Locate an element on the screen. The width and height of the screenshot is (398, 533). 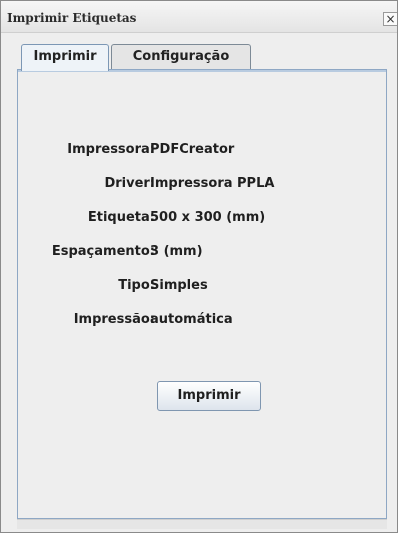
detail-row-label-size: Etiqueta: 500 x 300 (mm) is located at coordinates (203, 220).